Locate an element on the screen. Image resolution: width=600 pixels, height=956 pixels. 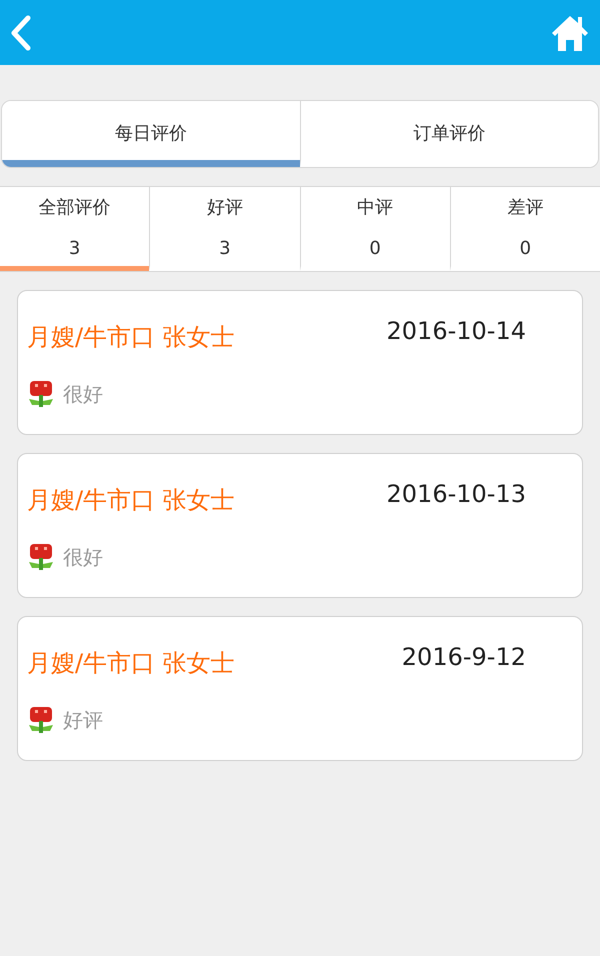
filter-label: 全部评价 is located at coordinates (74, 208).